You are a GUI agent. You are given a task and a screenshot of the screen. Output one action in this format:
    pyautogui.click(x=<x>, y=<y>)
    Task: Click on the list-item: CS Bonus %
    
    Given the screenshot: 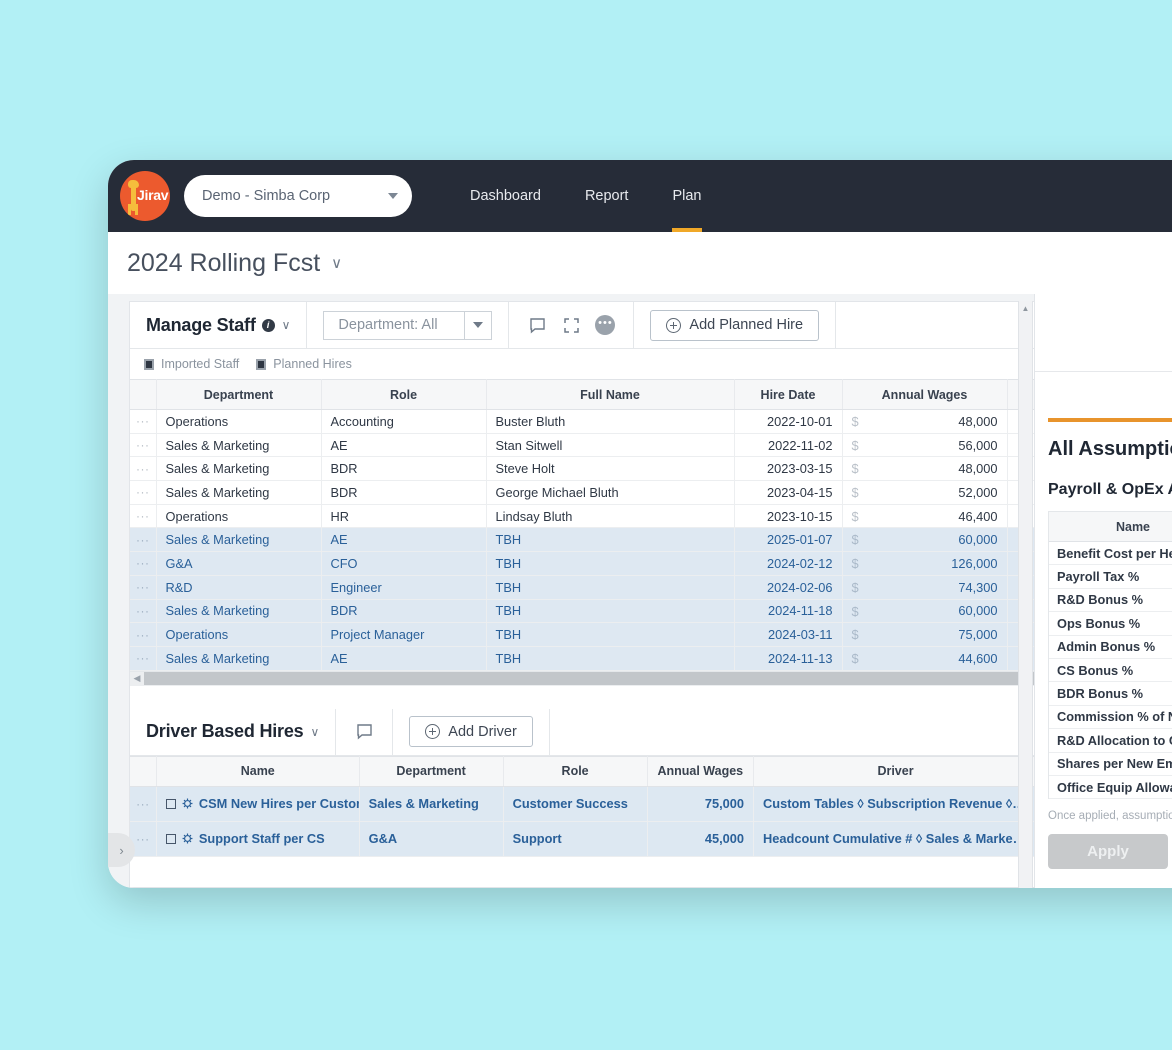 What is the action you would take?
    pyautogui.click(x=1110, y=671)
    